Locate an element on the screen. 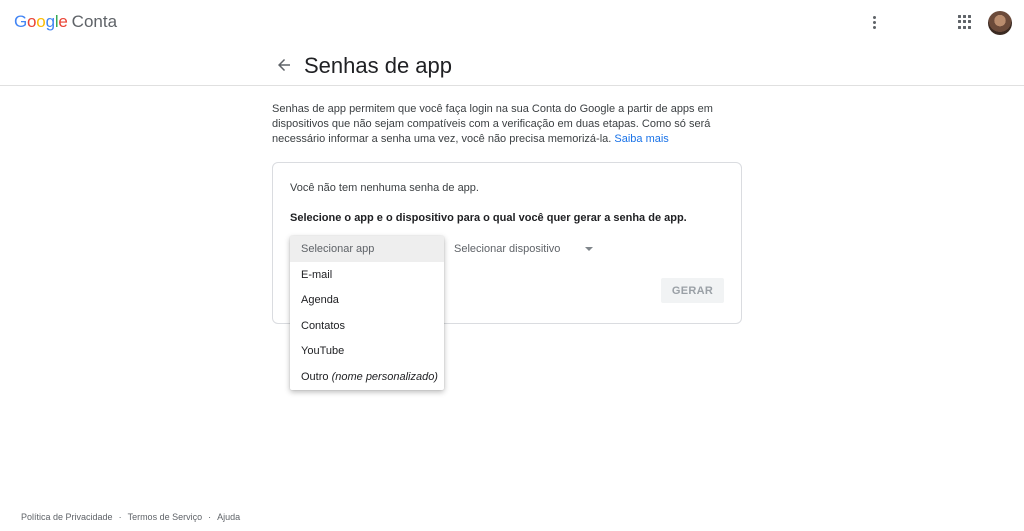 Image resolution: width=1024 pixels, height=531 pixels. app-option-other-label: Outro is located at coordinates (315, 377).